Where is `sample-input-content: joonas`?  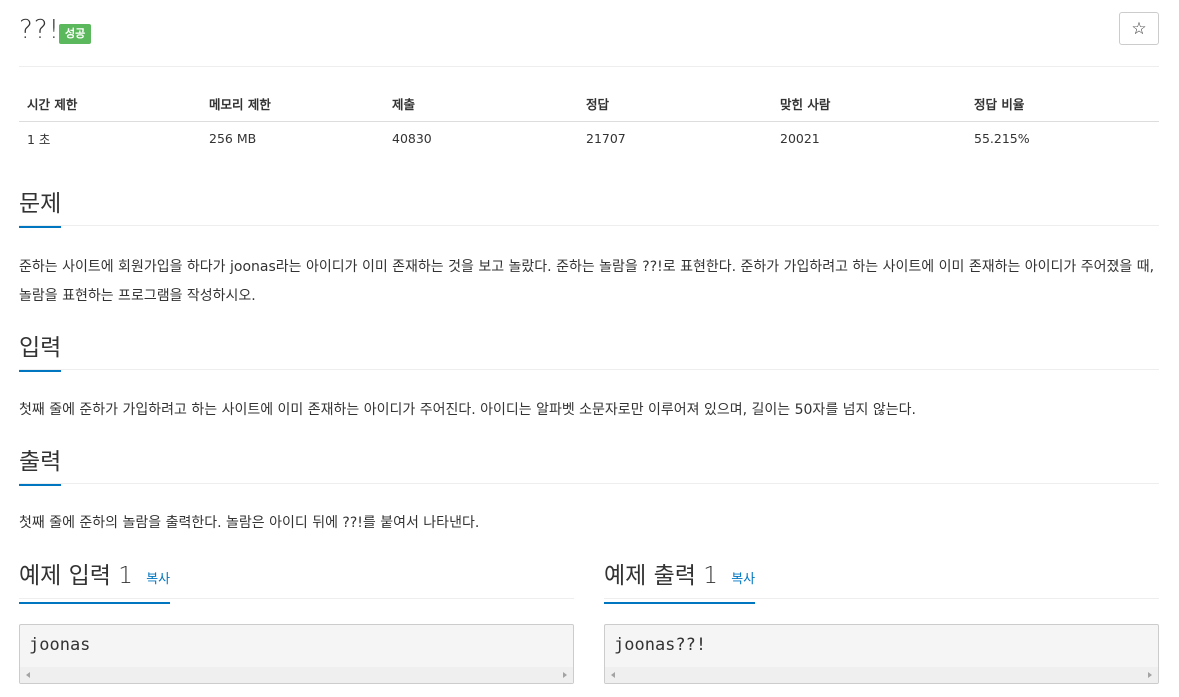 sample-input-content: joonas is located at coordinates (60, 645).